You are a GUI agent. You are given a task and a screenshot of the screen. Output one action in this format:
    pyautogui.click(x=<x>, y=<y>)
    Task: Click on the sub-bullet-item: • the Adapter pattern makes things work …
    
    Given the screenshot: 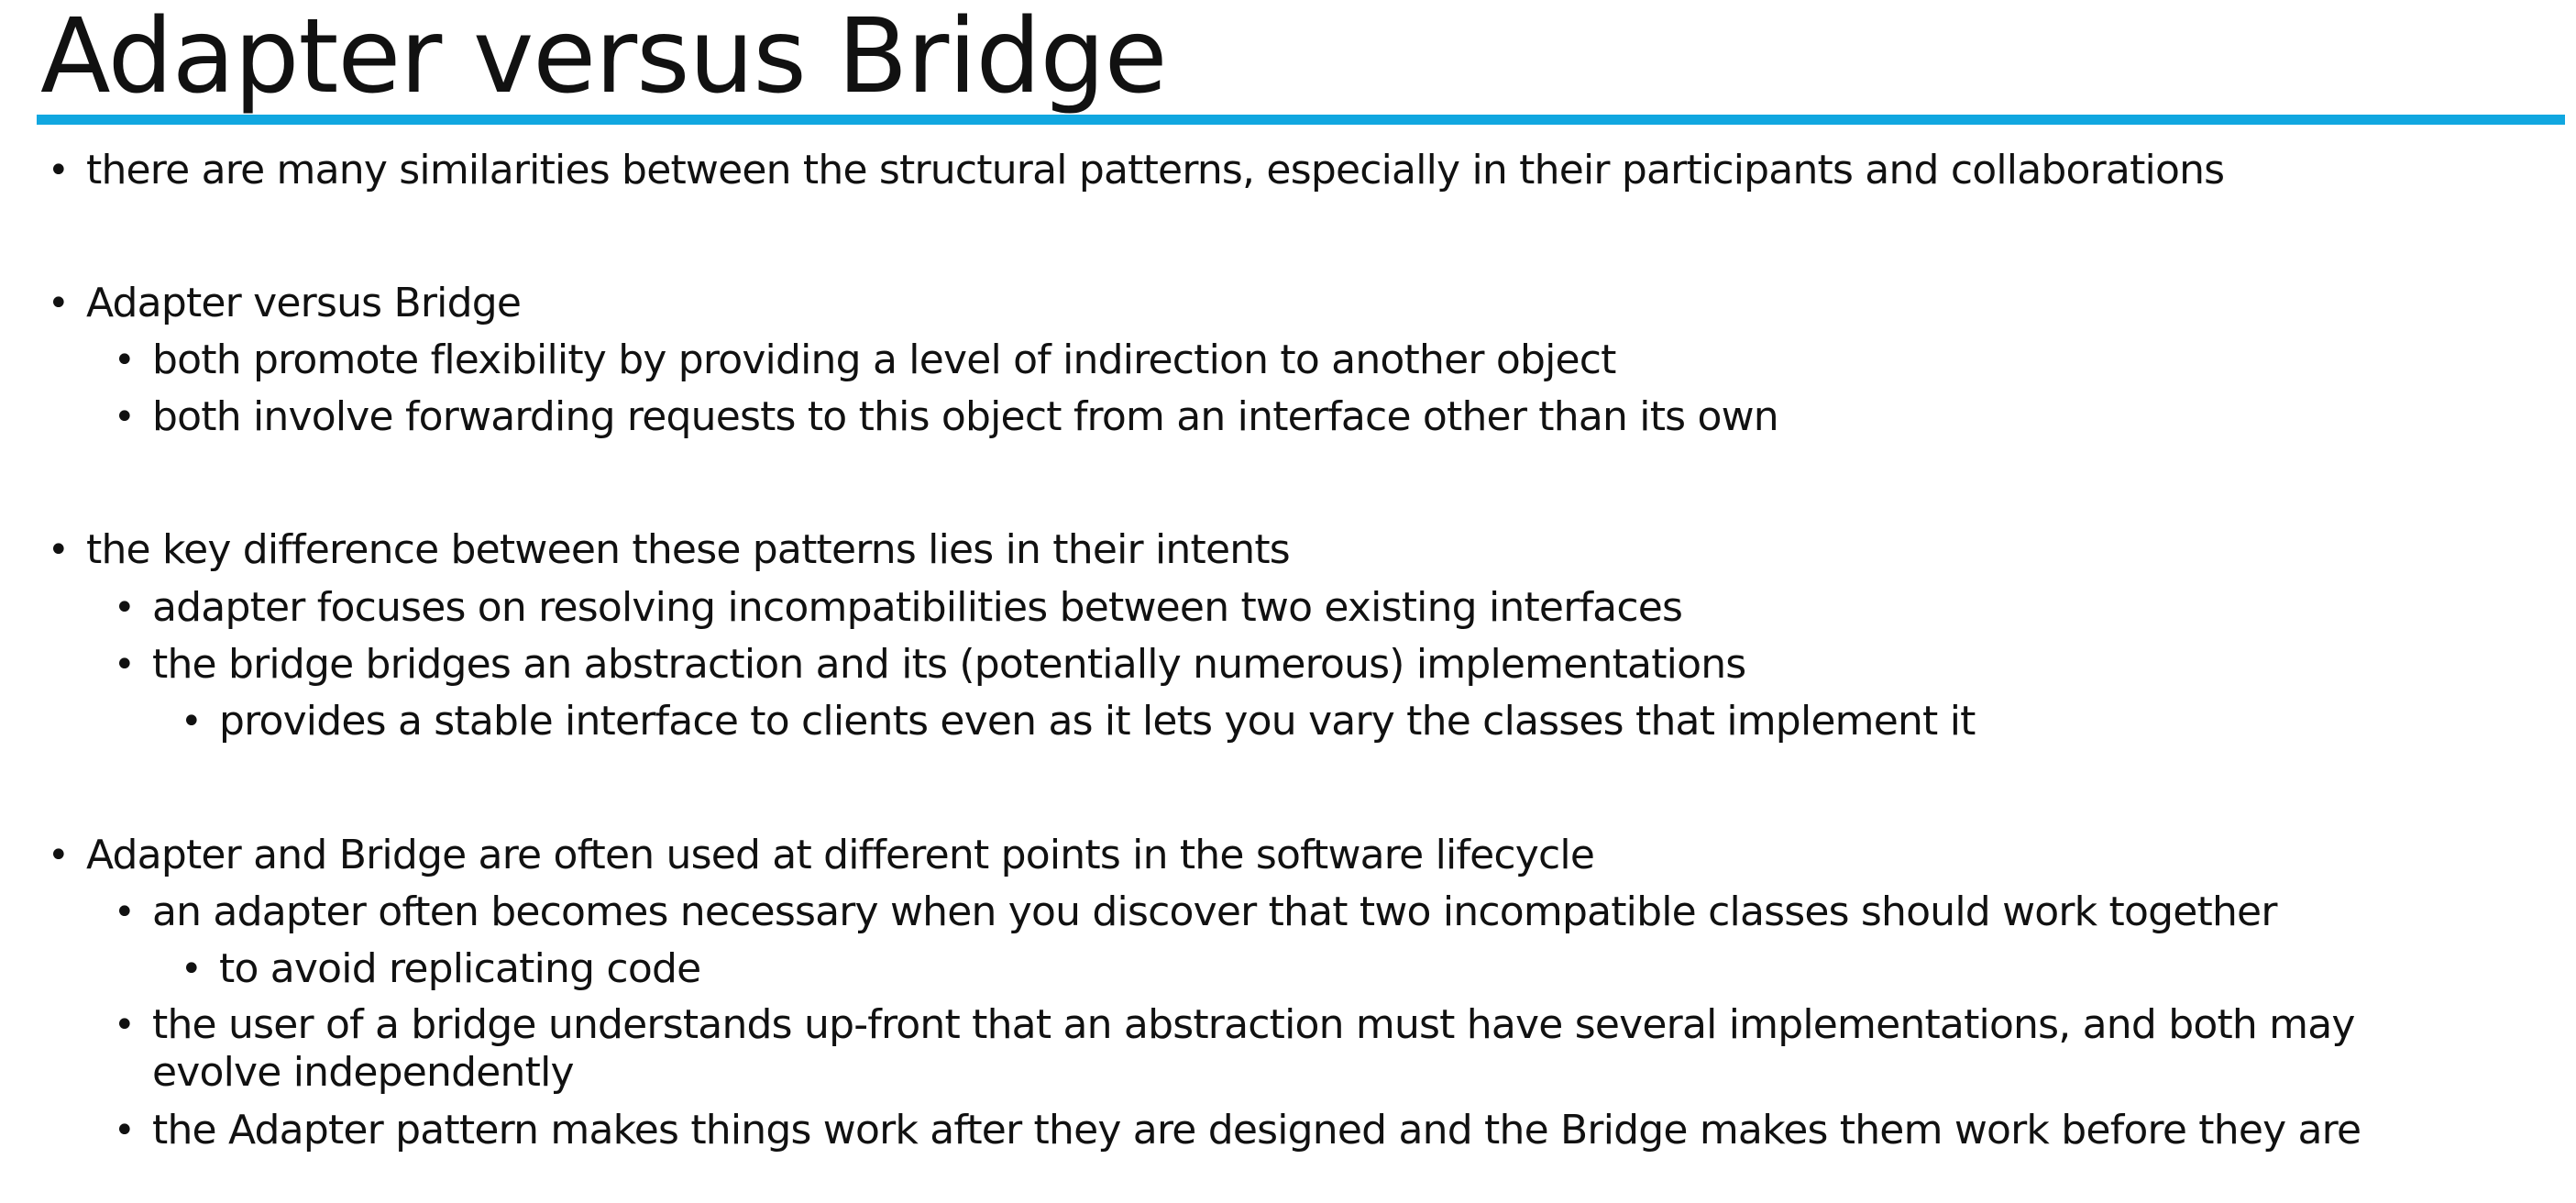 What is the action you would take?
    pyautogui.click(x=1237, y=1130)
    